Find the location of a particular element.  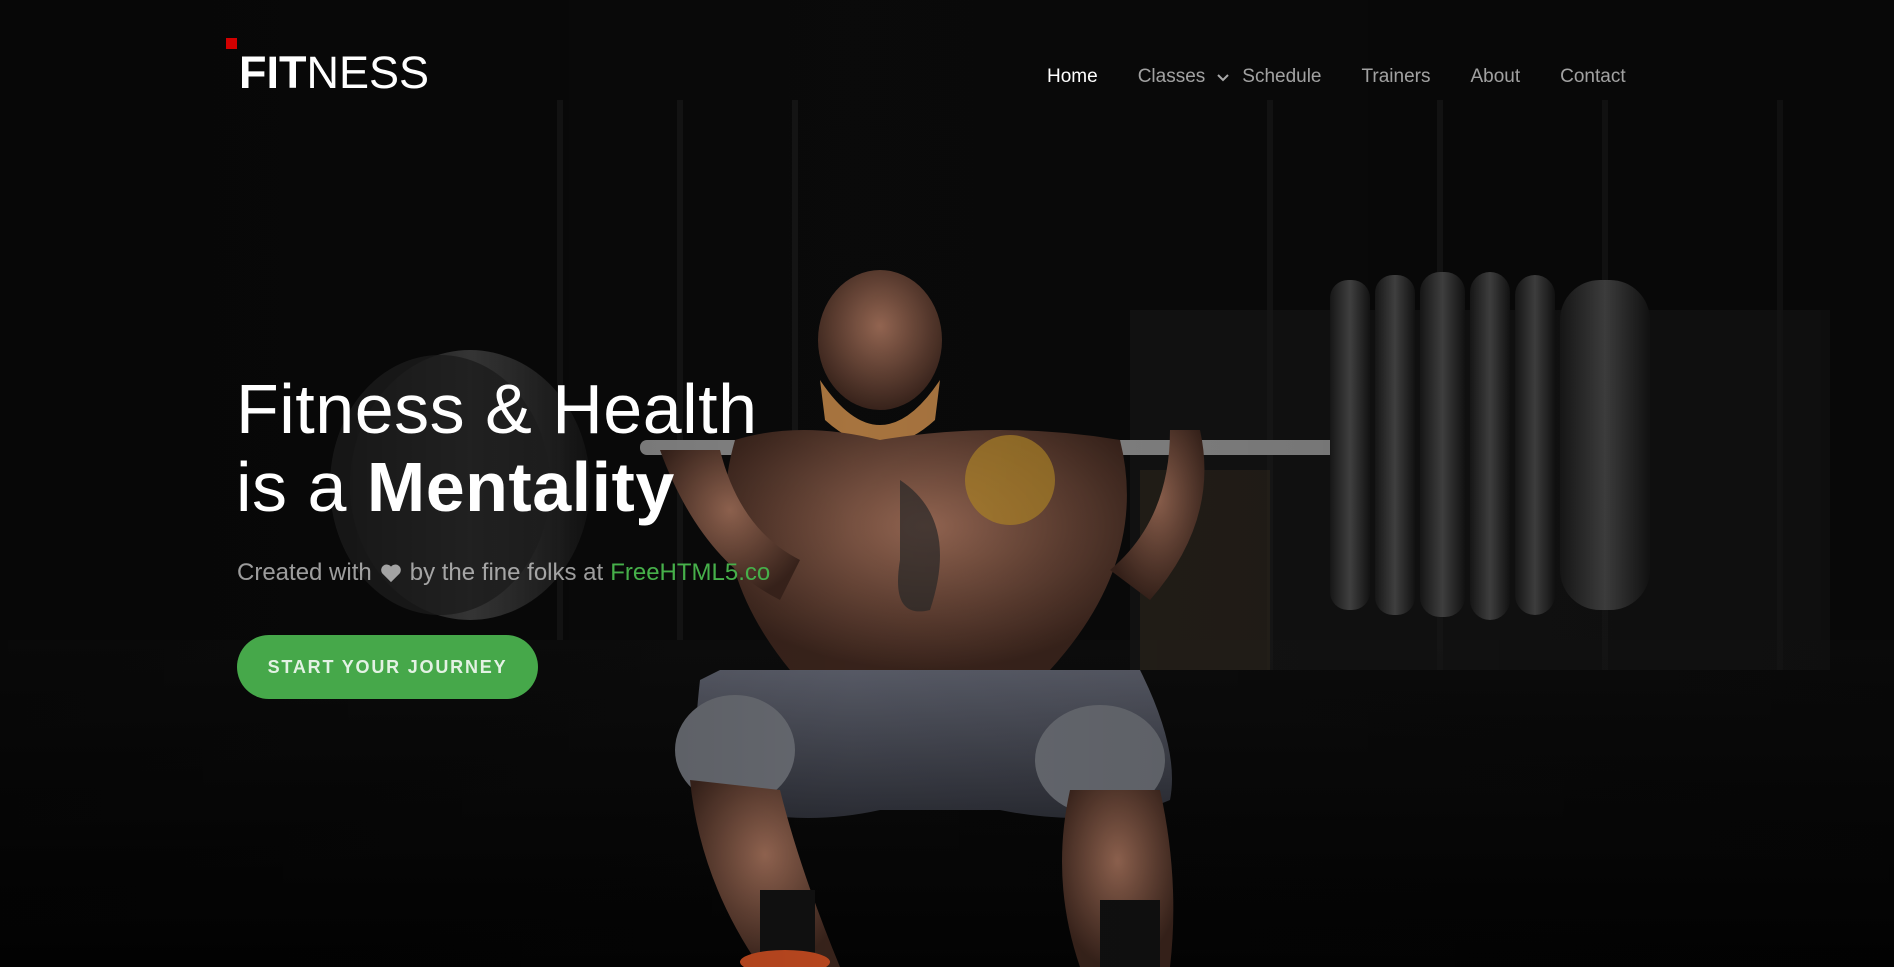

start-journey-button: START YOUR JOURNEY is located at coordinates (387, 667).